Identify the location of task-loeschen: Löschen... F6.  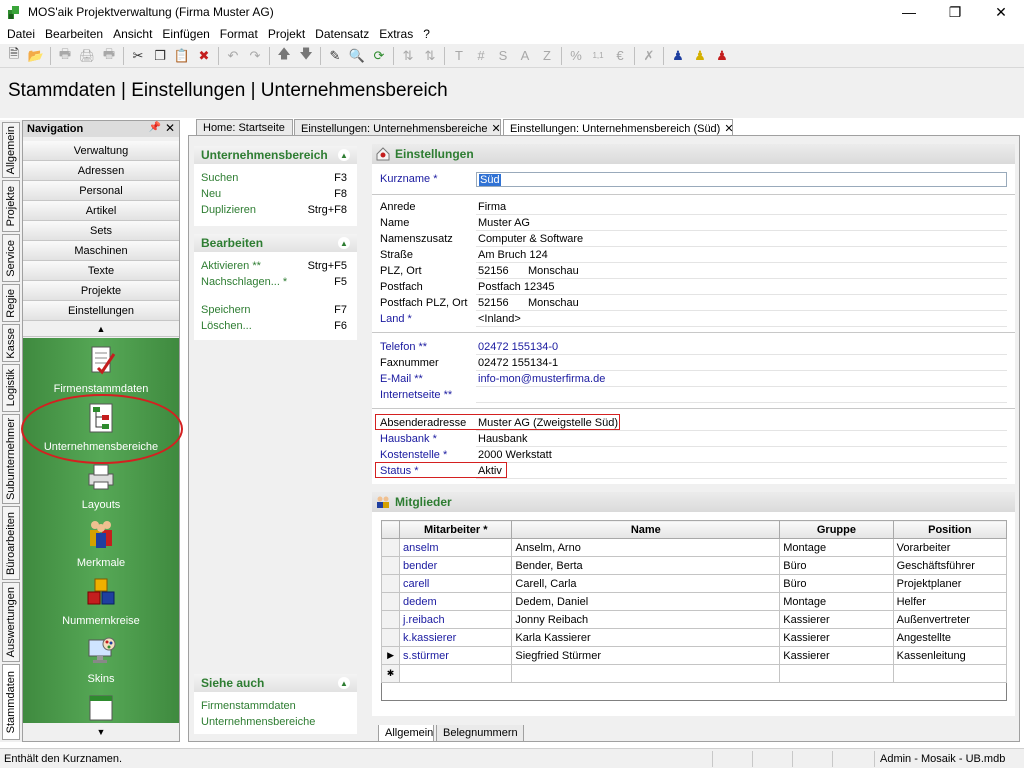
(275, 326).